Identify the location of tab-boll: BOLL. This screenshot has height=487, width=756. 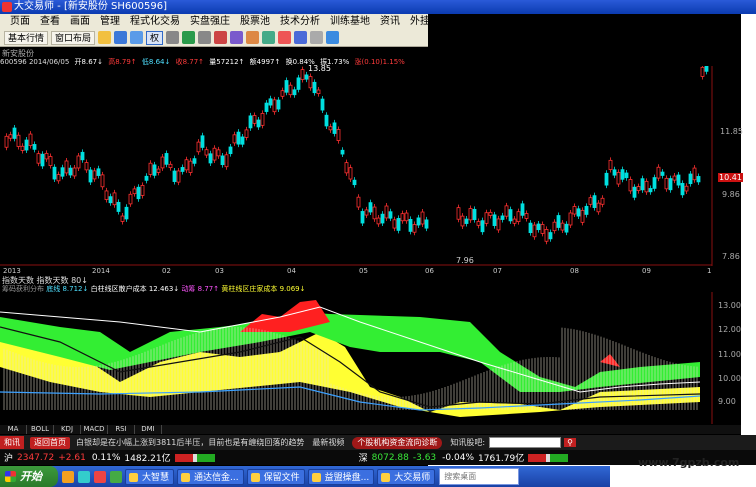
(40, 429).